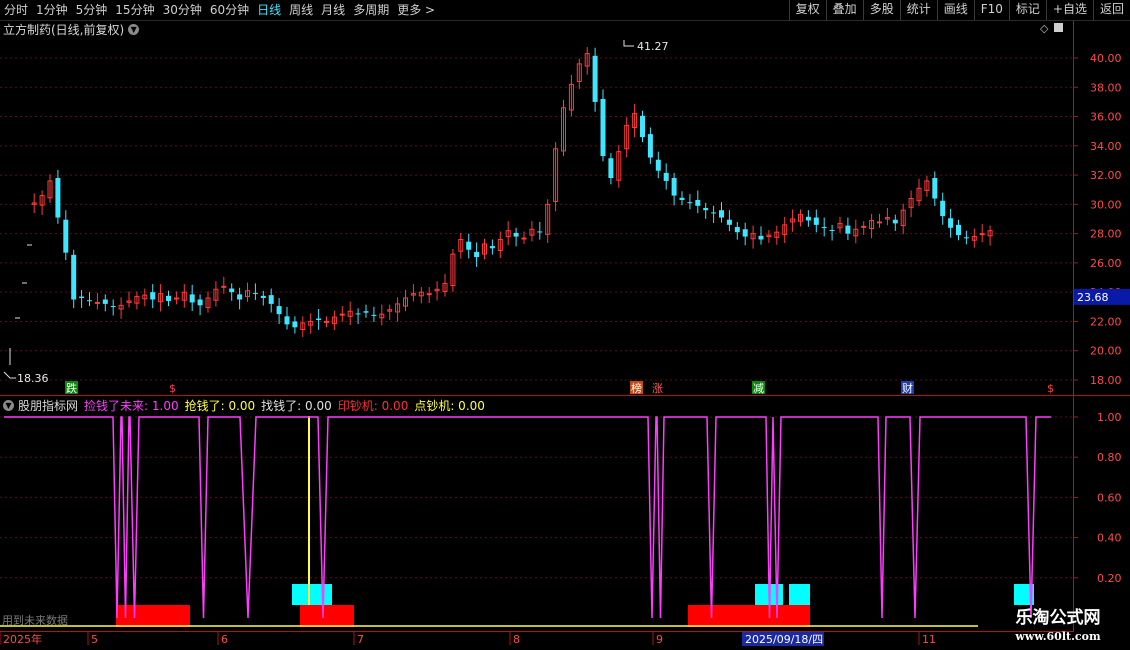 The width and height of the screenshot is (1130, 650). I want to click on period-tab: 月线, so click(333, 10).